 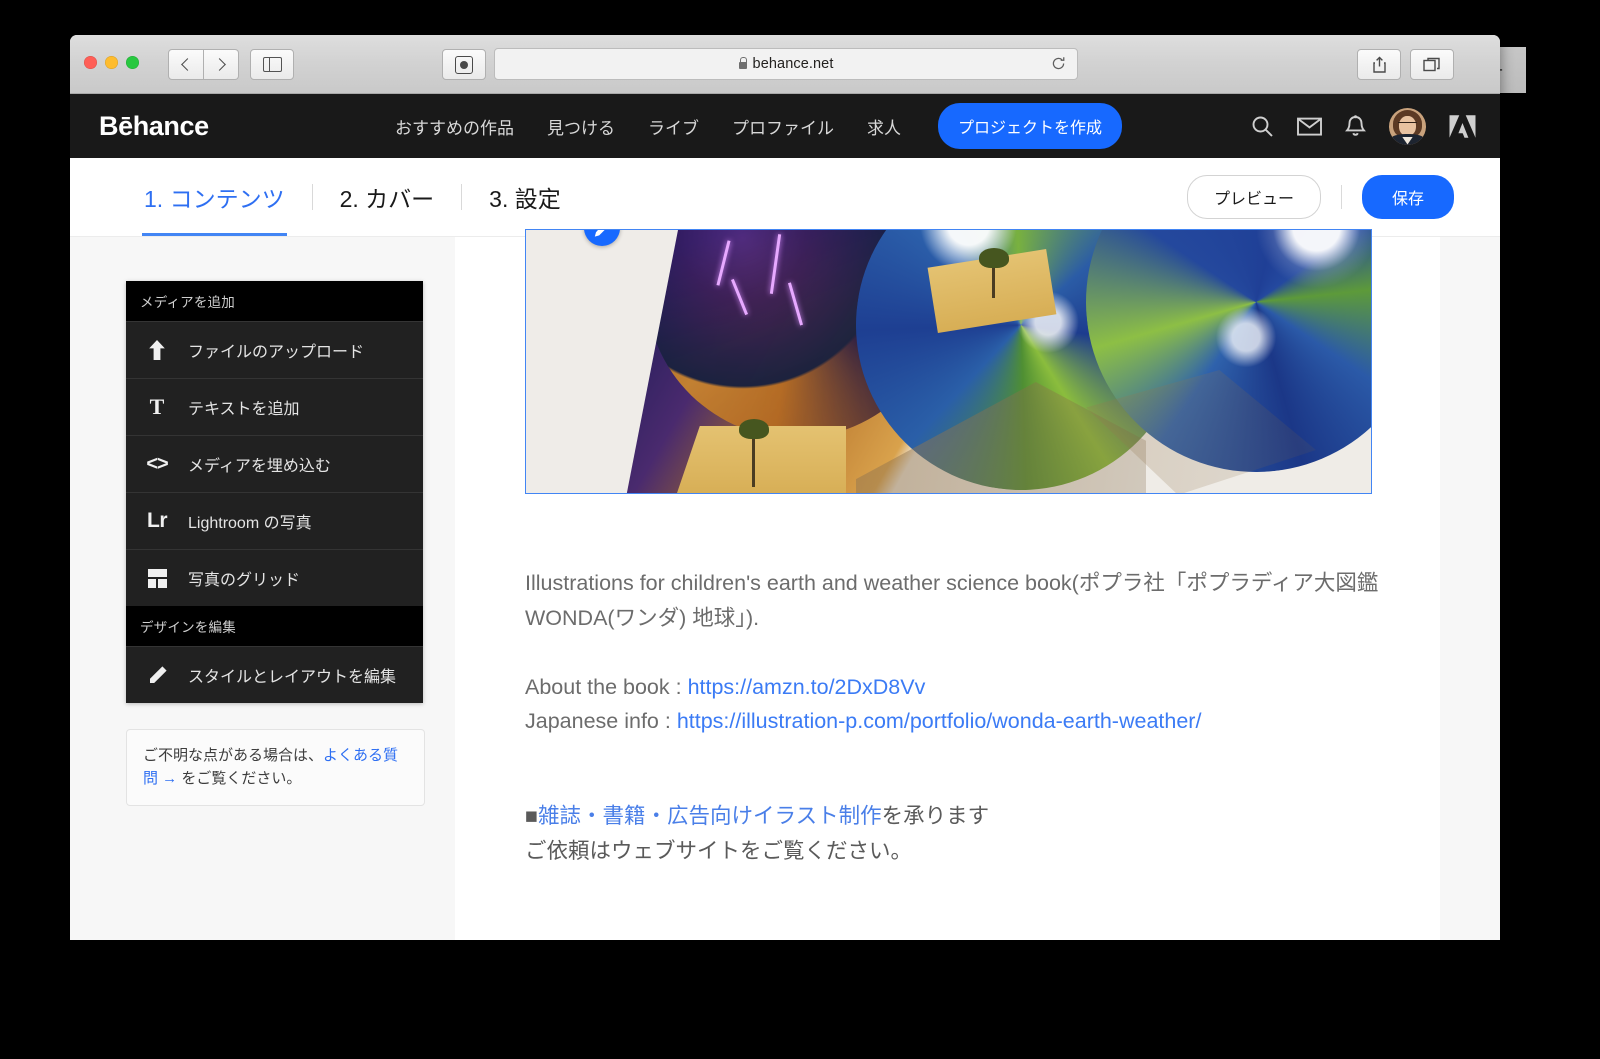 I want to click on chevron-left-icon, so click(x=187, y=64).